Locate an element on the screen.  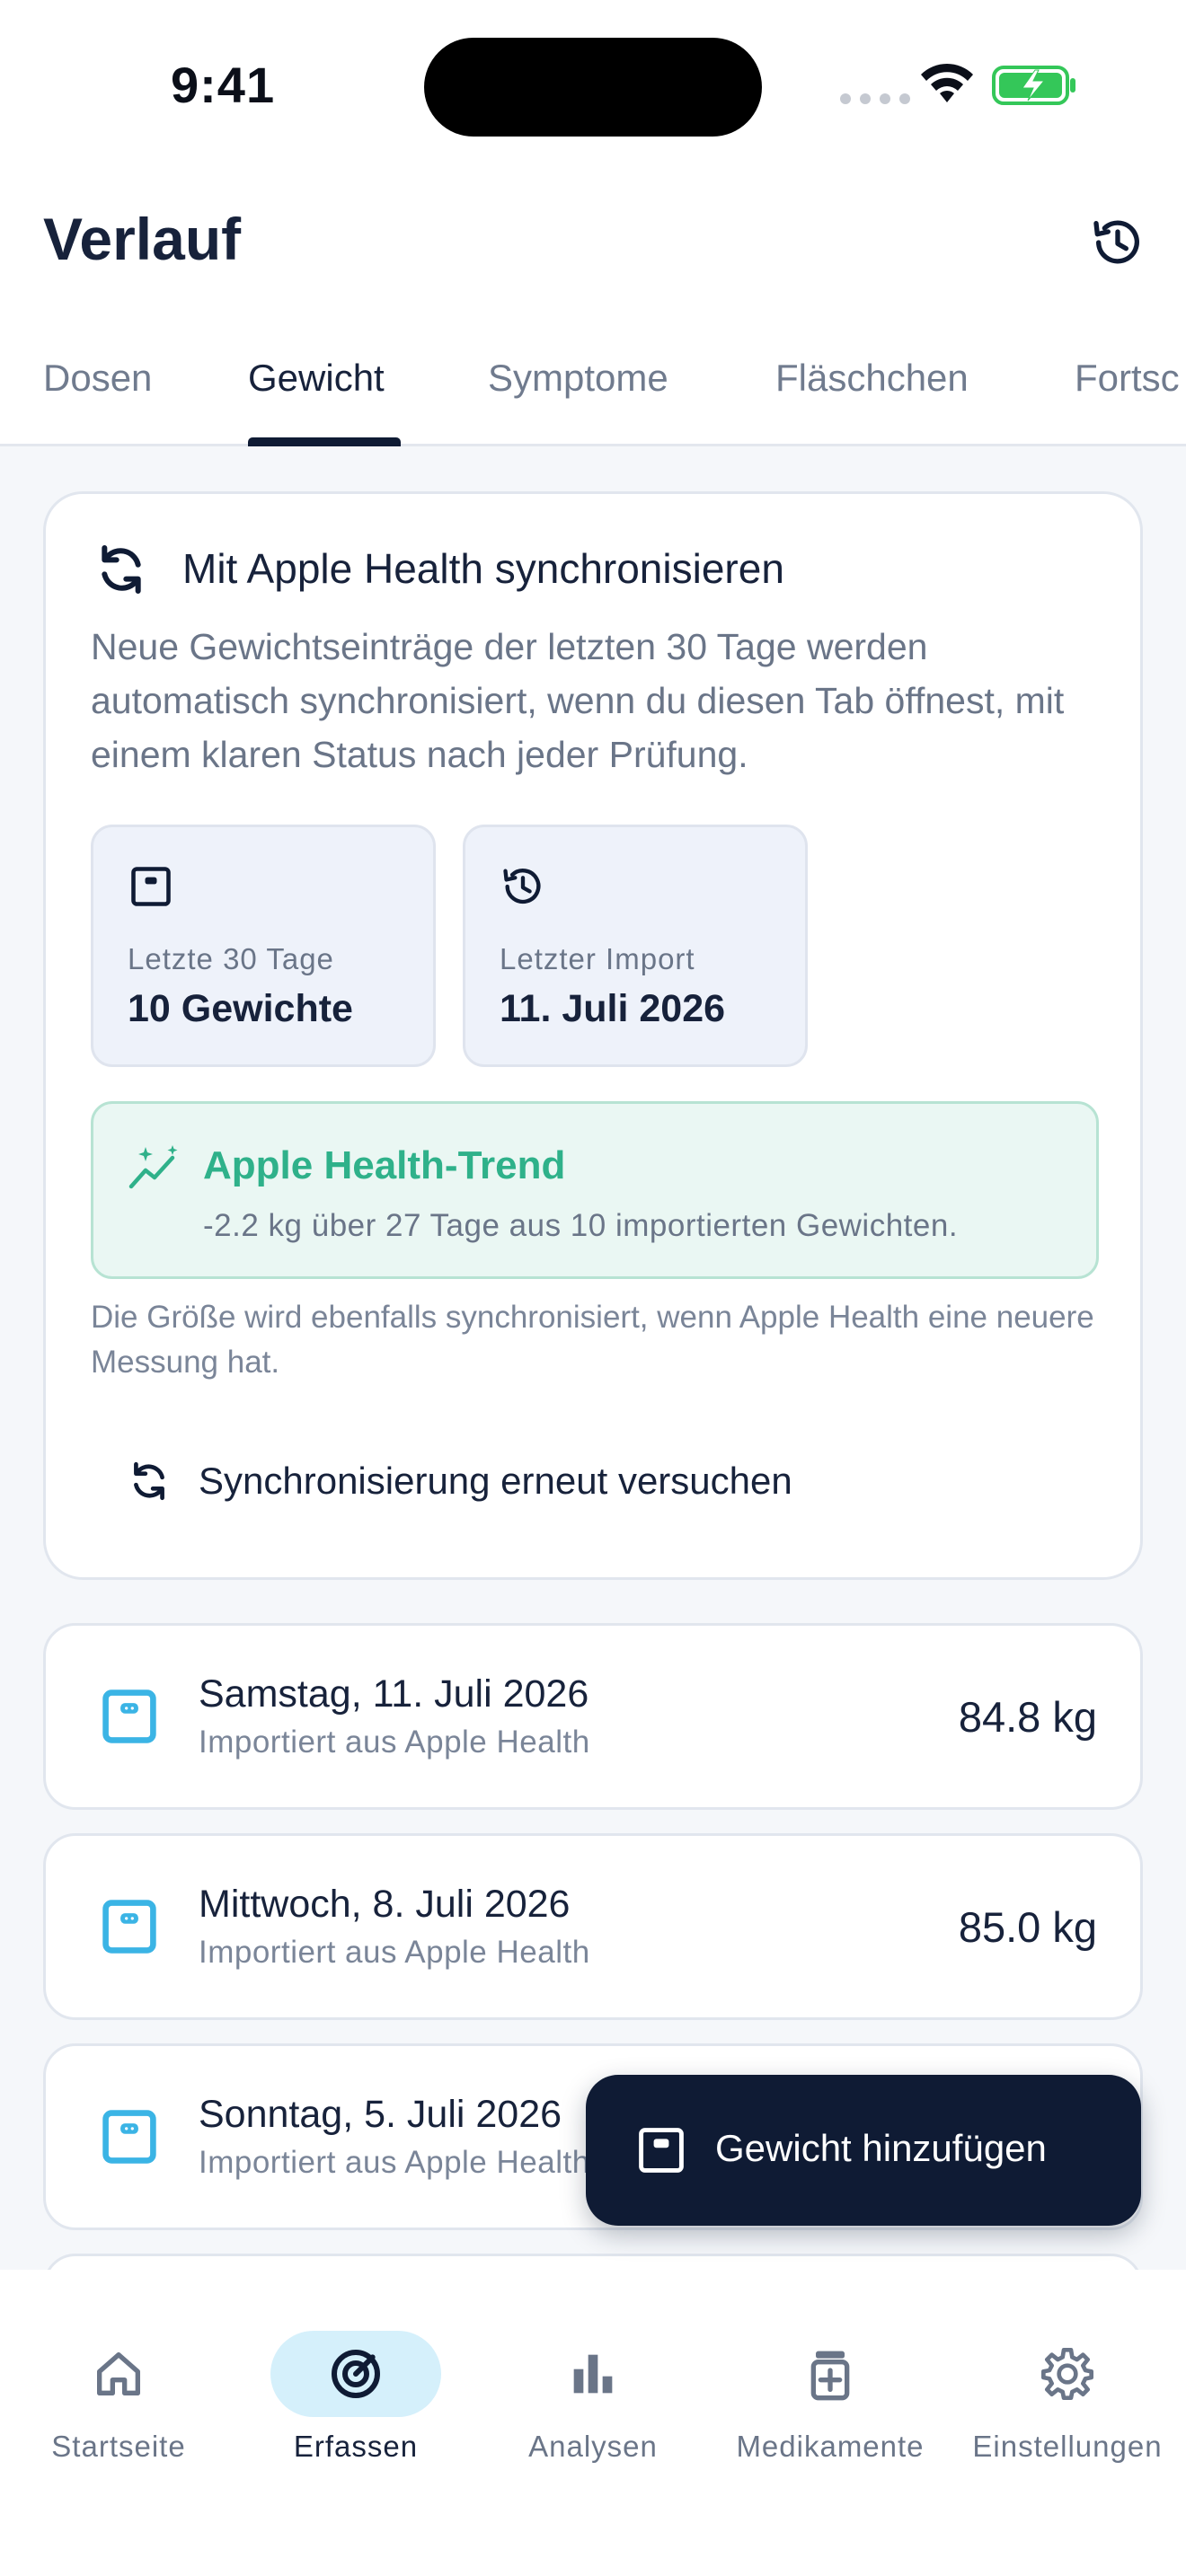
nav-label: Erfassen is located at coordinates (356, 2446).